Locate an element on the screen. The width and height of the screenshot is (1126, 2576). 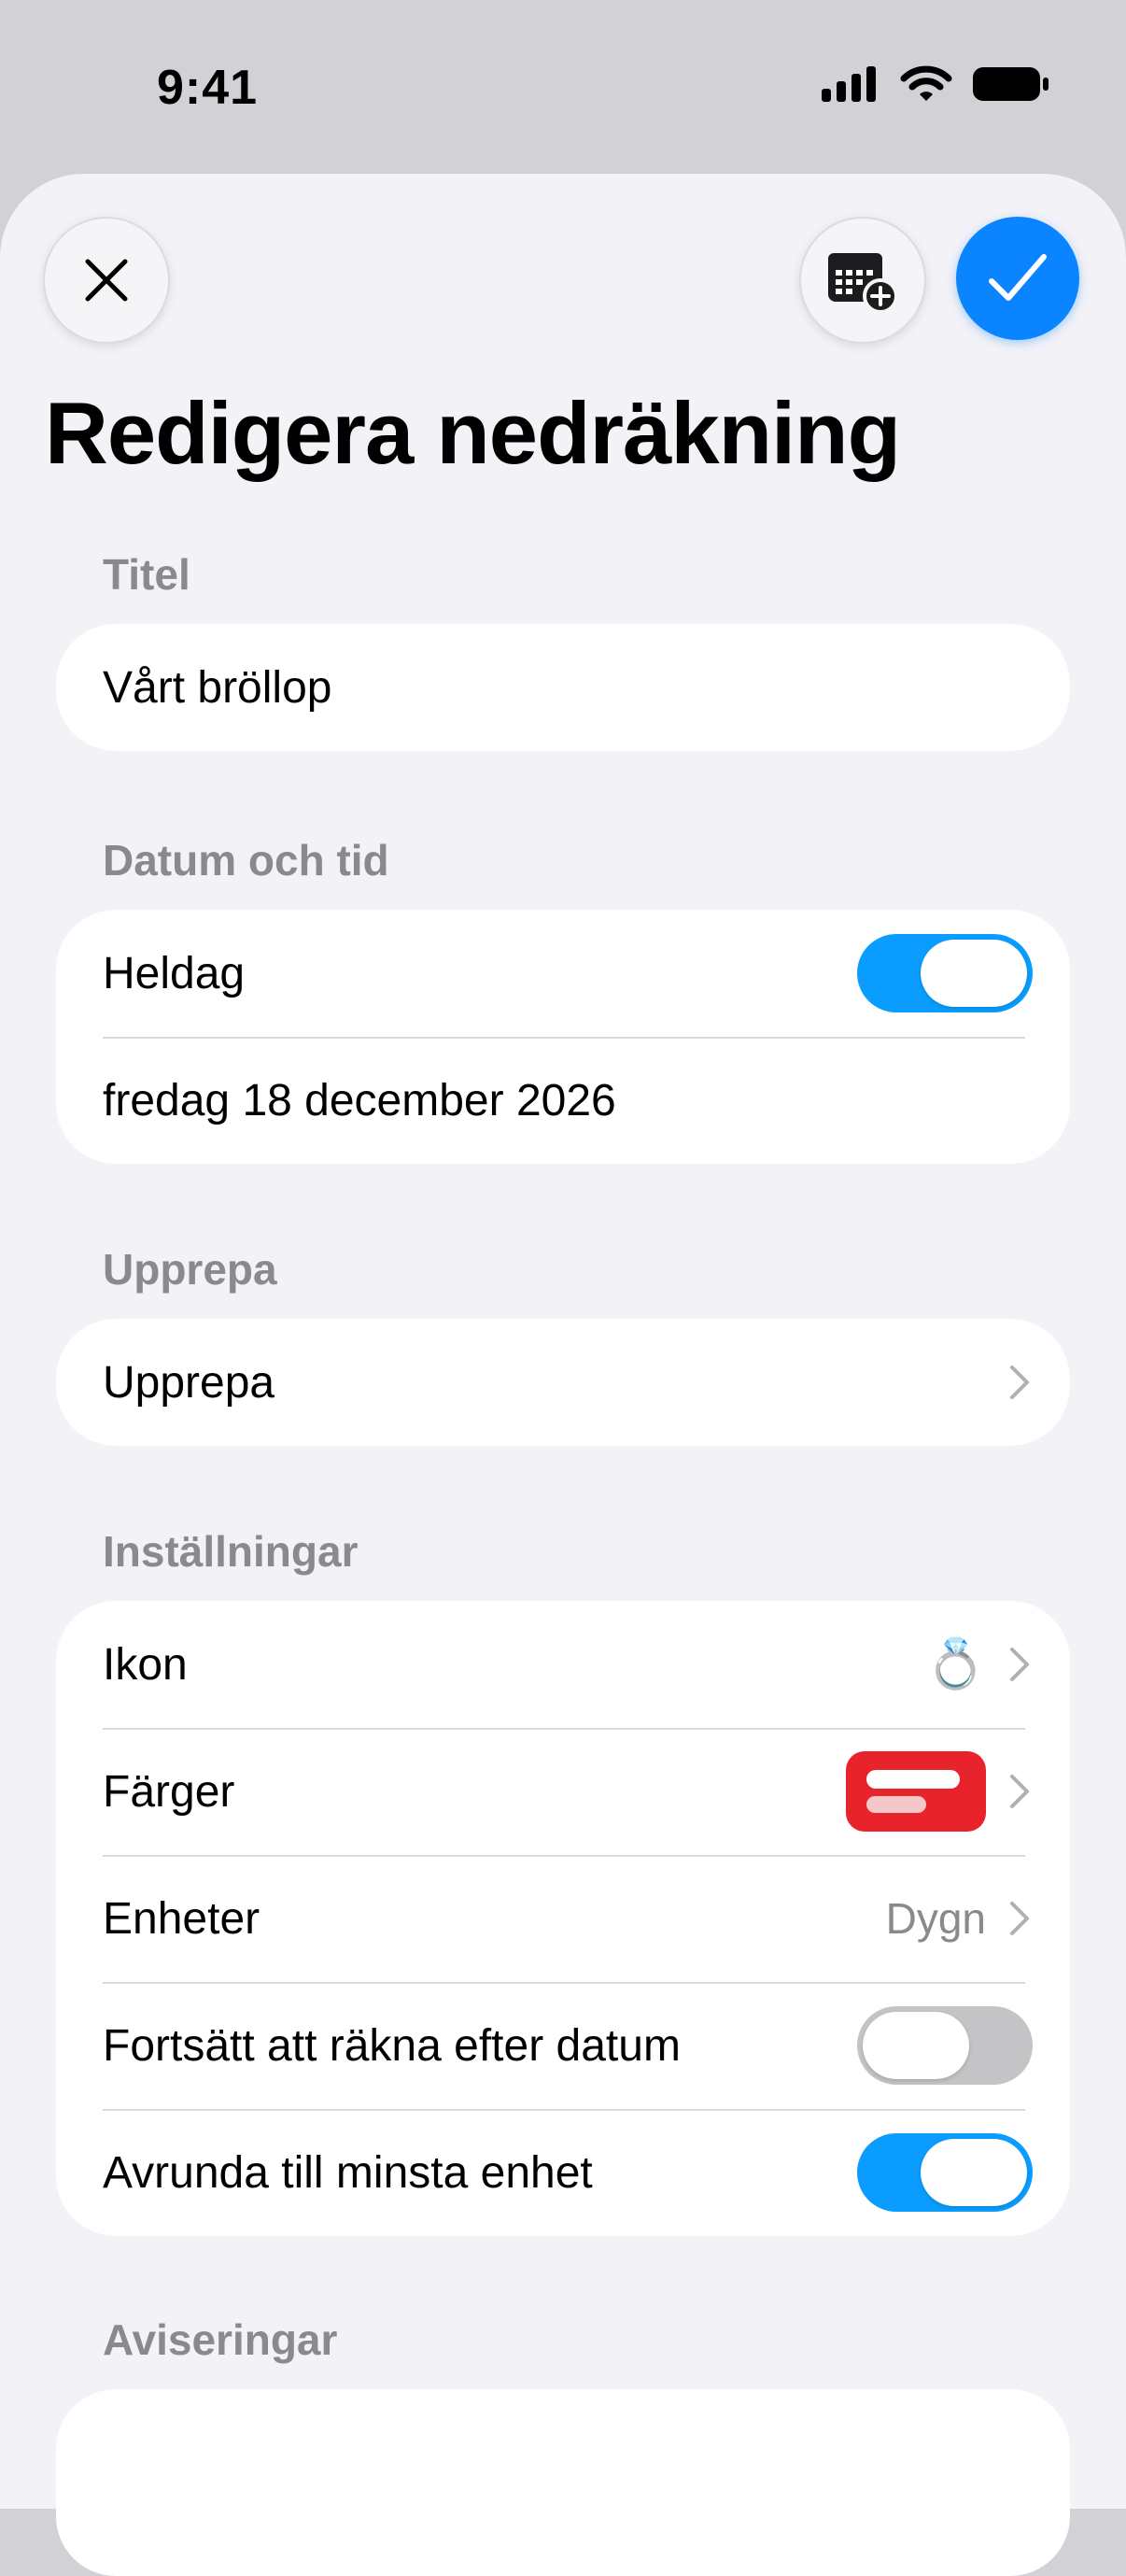
status-time: 9:41 is located at coordinates (208, 88).